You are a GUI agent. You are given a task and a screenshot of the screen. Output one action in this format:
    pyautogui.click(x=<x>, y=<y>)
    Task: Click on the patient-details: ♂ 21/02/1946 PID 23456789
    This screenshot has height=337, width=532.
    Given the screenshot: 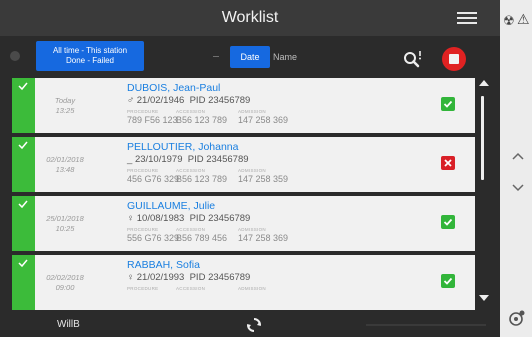 What is the action you would take?
    pyautogui.click(x=188, y=100)
    